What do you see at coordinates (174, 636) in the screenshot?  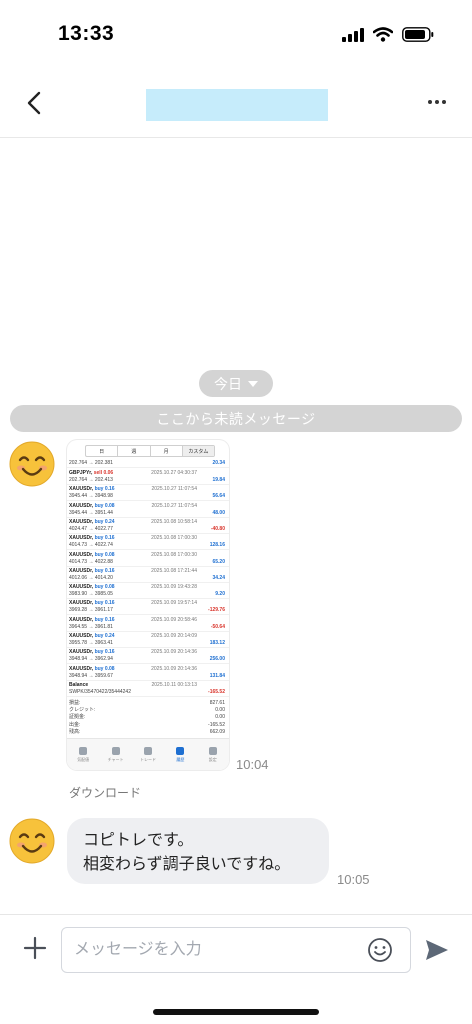 I see `deal-datetime: 2025.10.09 20:14:09` at bounding box center [174, 636].